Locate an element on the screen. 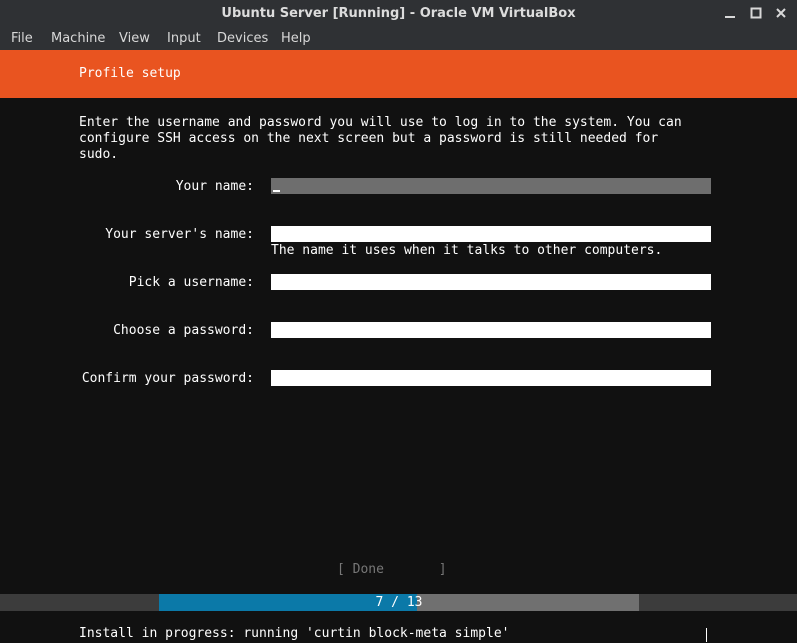 The image size is (797, 643). username-label: Pick a username: is located at coordinates (191, 282).